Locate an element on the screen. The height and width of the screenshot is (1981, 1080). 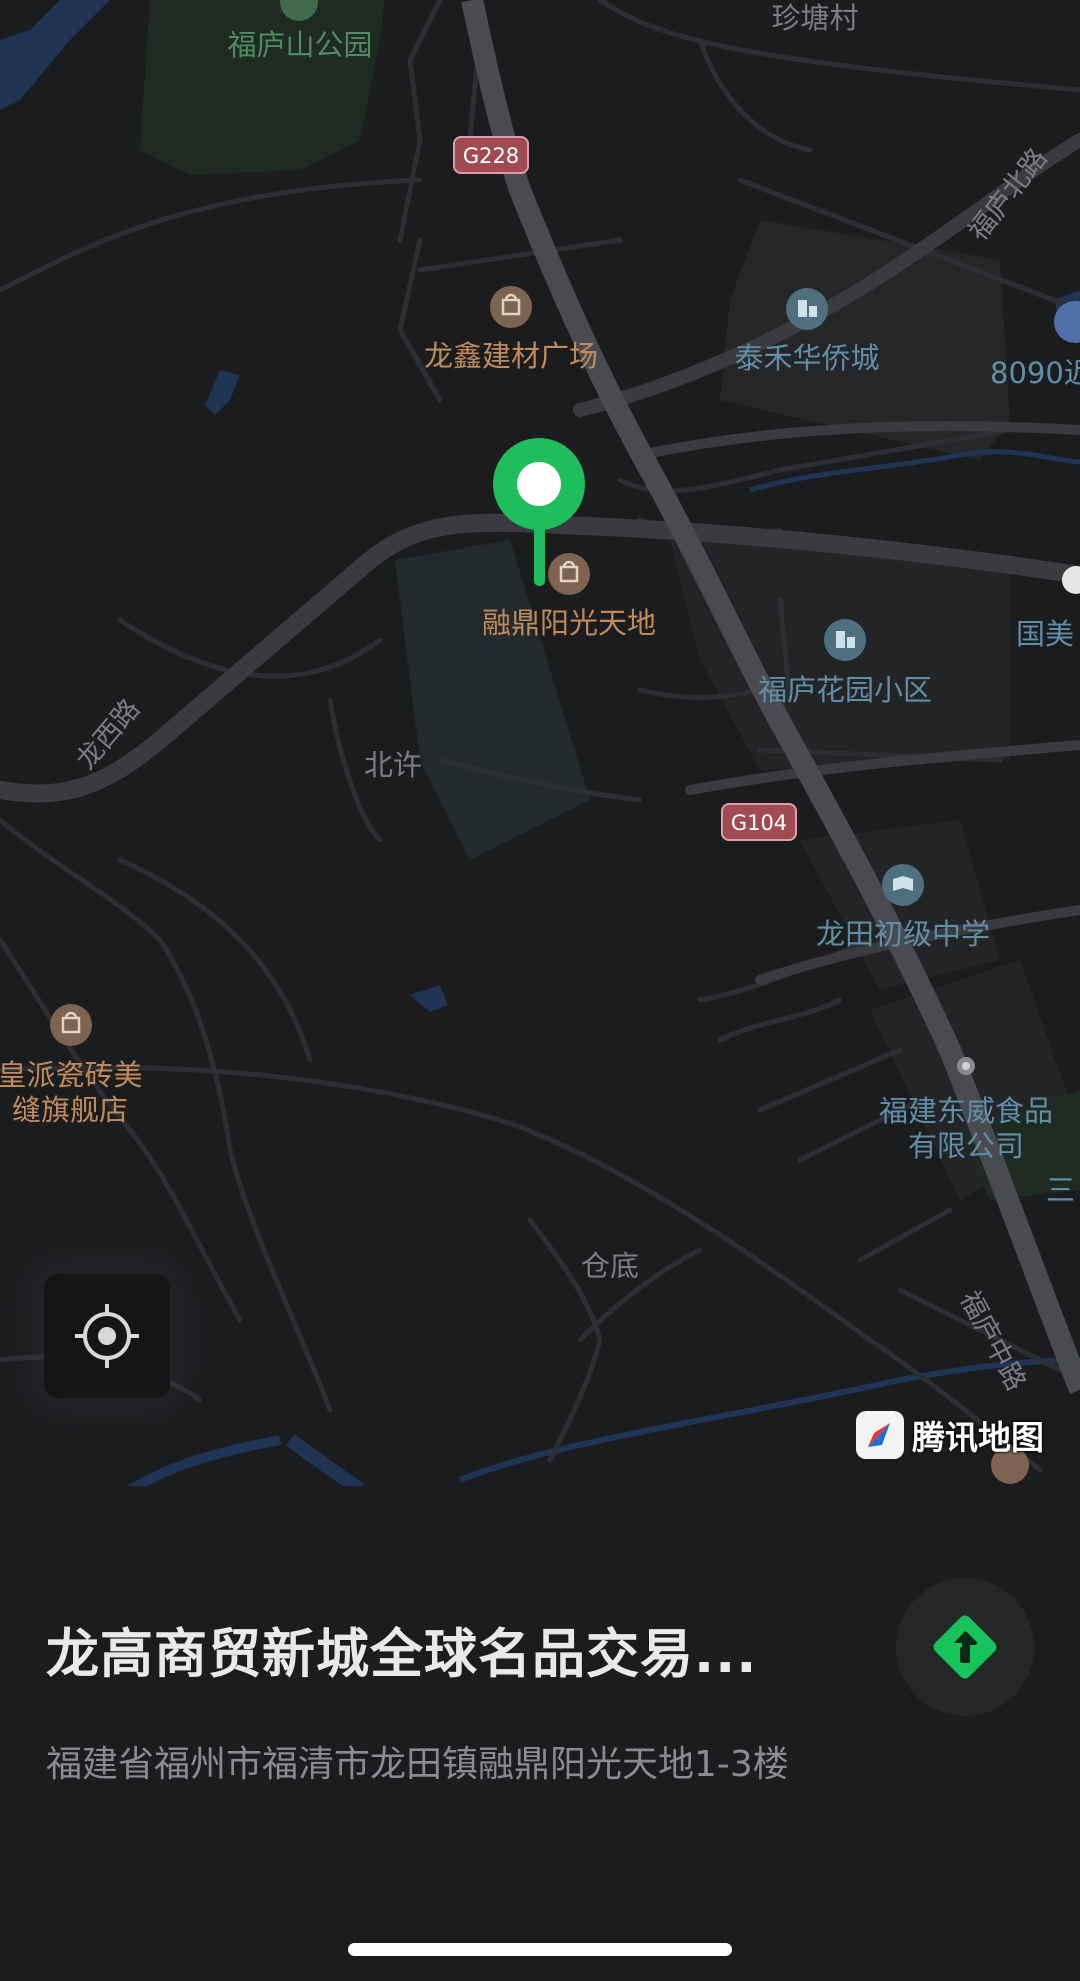
highway-shield-g104: G104 is located at coordinates (759, 822).